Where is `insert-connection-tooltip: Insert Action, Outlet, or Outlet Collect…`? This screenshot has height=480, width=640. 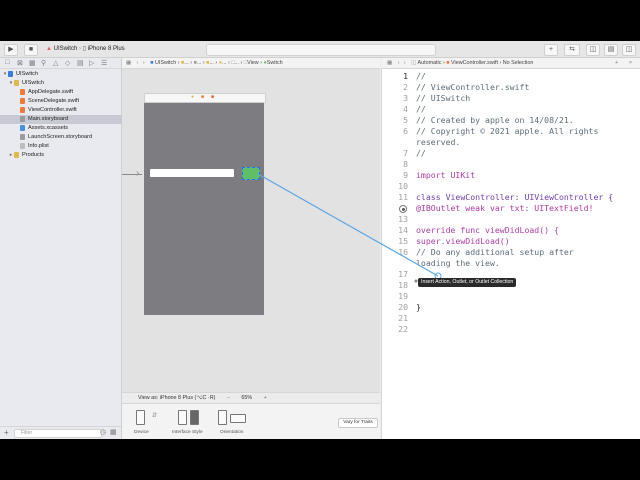
insert-connection-tooltip: Insert Action, Outlet, or Outlet Collect… is located at coordinates (467, 282).